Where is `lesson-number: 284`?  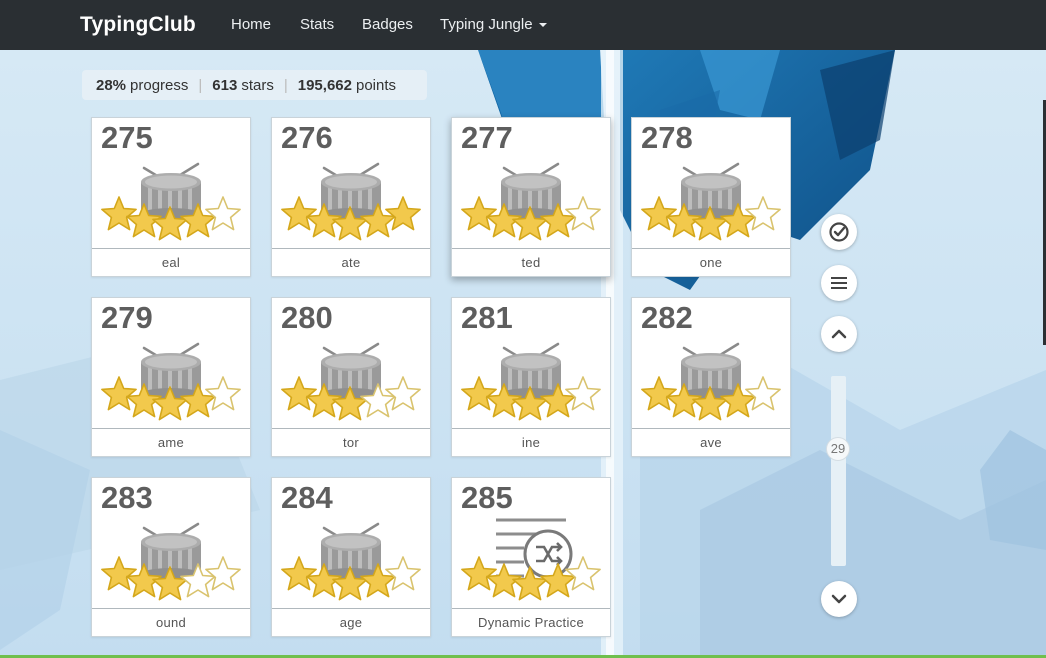 lesson-number: 284 is located at coordinates (307, 497).